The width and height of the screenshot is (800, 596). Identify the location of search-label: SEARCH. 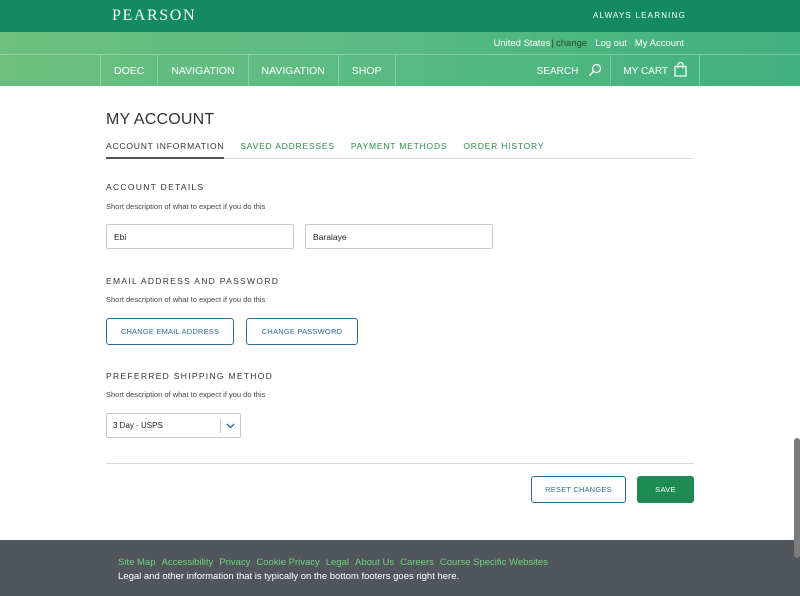
(557, 71).